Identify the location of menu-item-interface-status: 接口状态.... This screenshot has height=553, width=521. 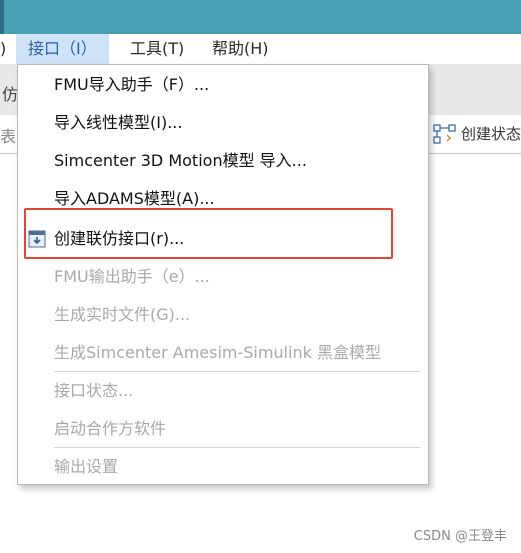
(223, 391).